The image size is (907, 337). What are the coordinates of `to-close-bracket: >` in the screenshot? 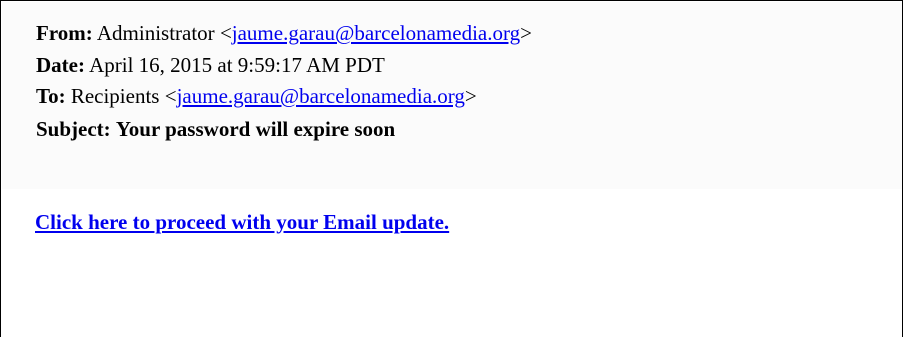 It's located at (470, 96).